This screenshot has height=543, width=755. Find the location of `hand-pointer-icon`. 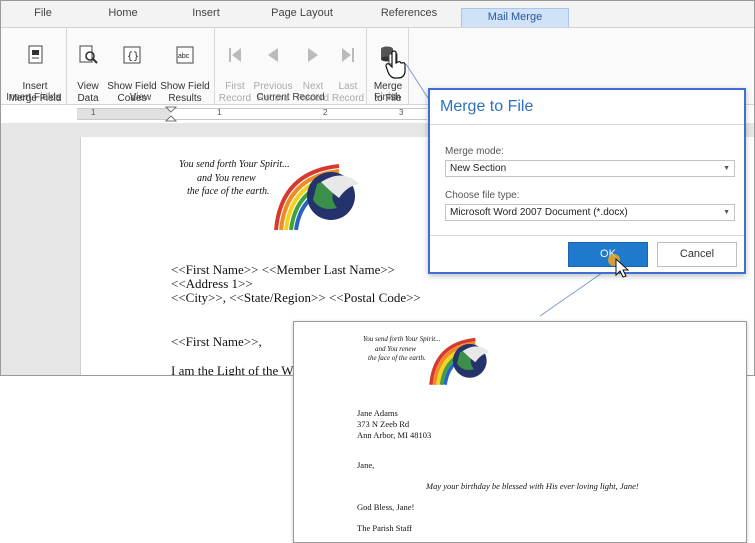

hand-pointer-icon is located at coordinates (395, 64).